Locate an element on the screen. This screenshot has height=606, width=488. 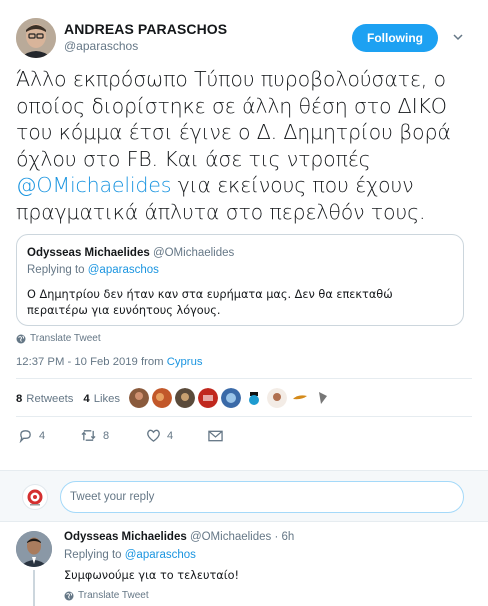
heart-icon is located at coordinates (153, 435).